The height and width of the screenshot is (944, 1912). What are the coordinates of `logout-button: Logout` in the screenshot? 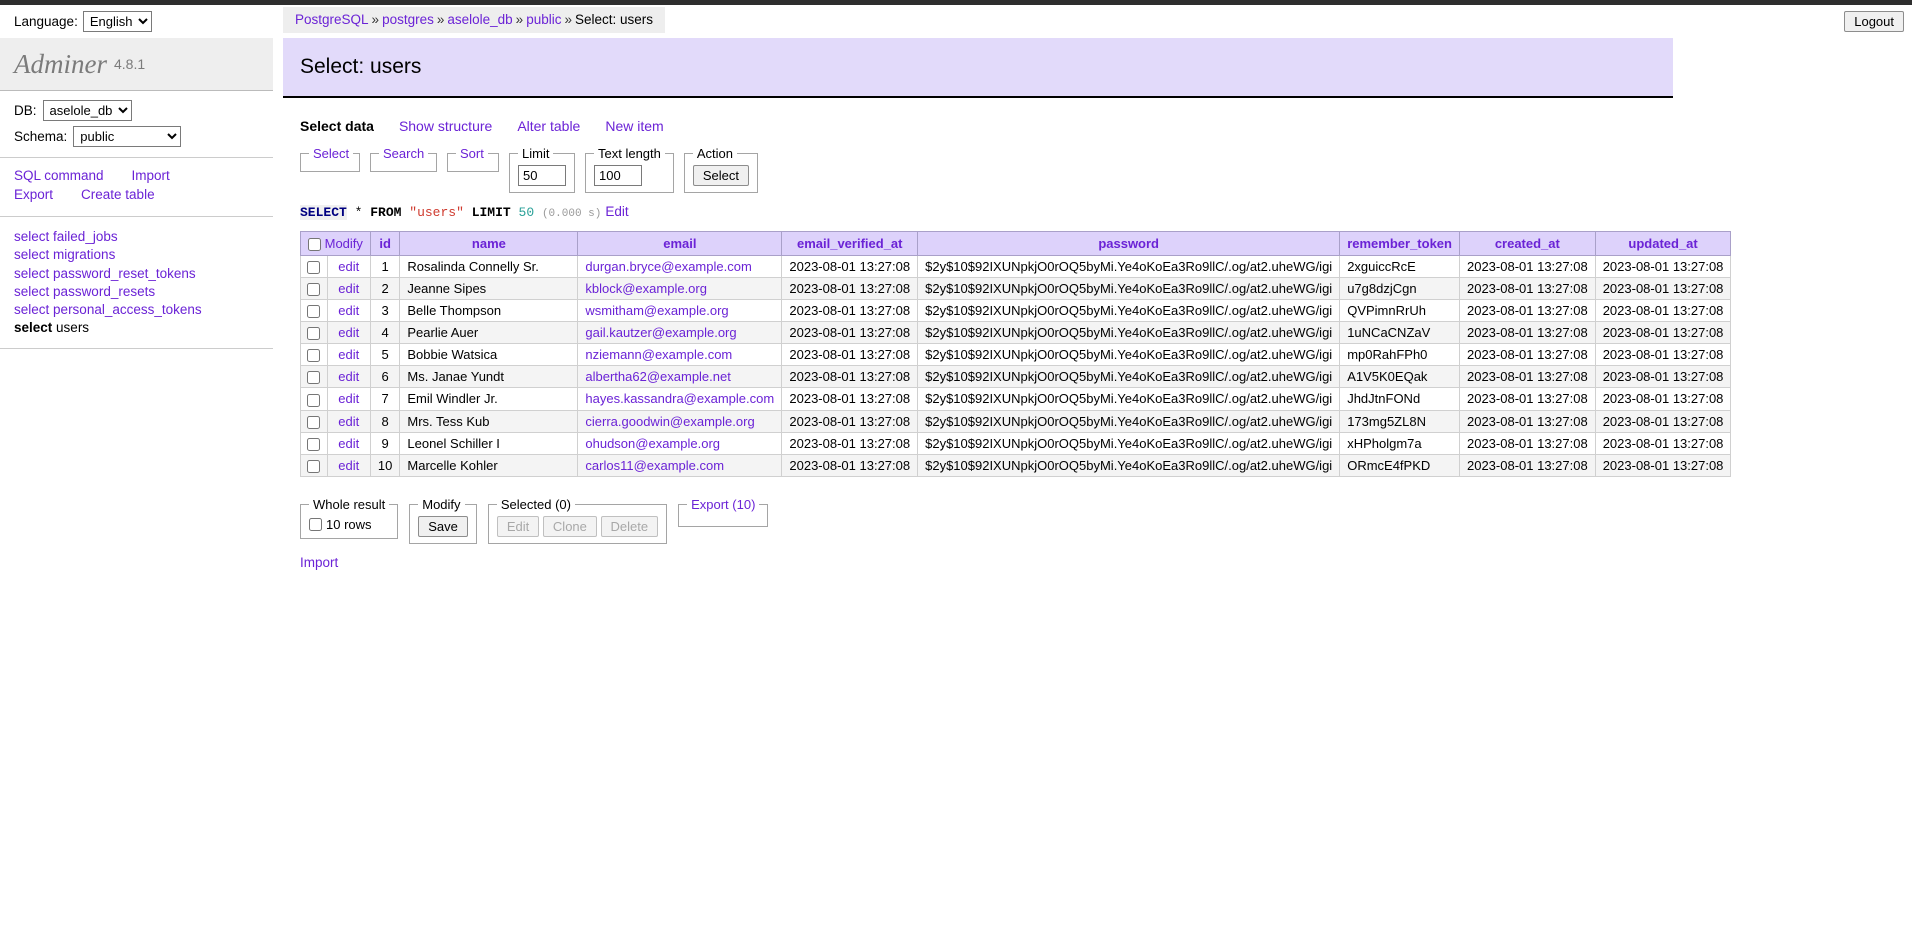 It's located at (1874, 21).